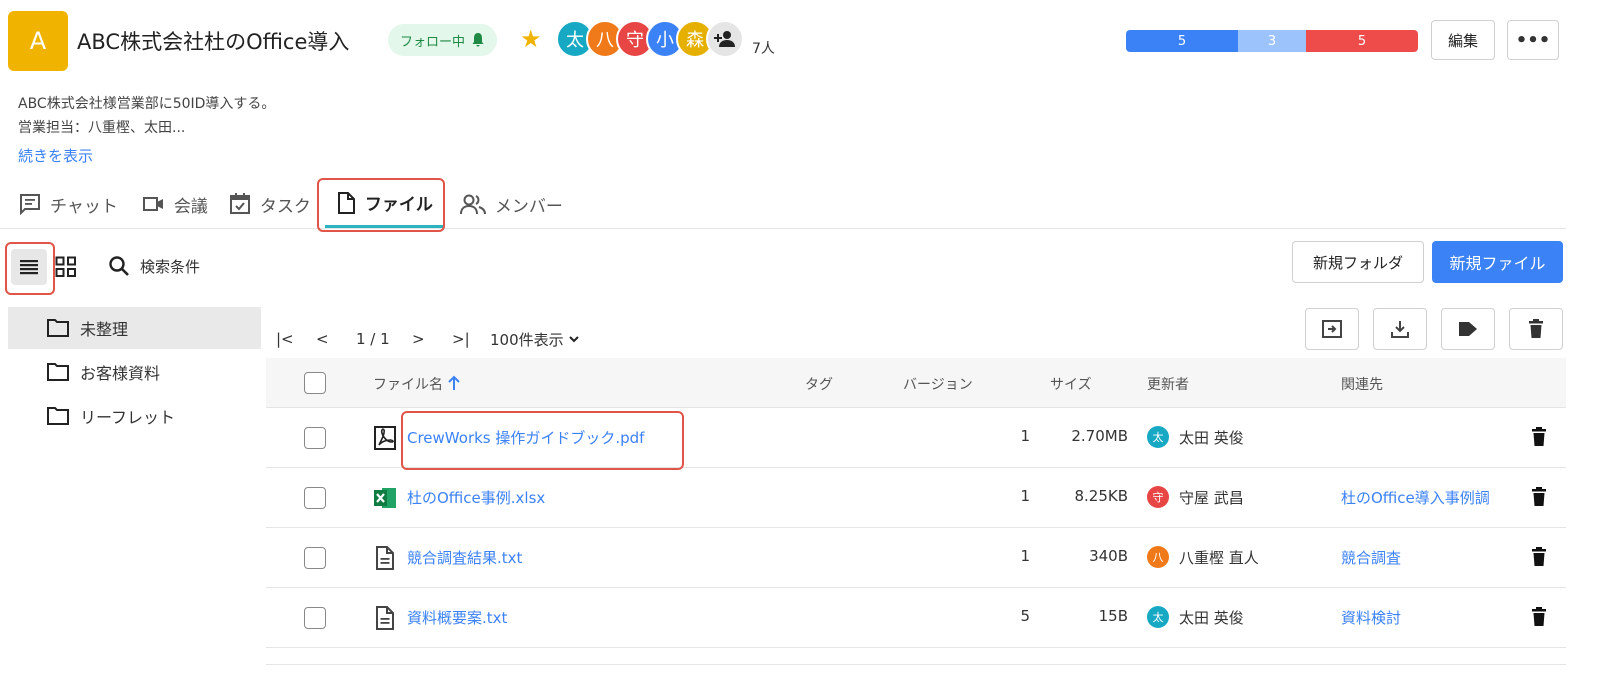 The height and width of the screenshot is (696, 1612). Describe the element at coordinates (134, 328) in the screenshot. I see `folder-item: 未整理` at that location.